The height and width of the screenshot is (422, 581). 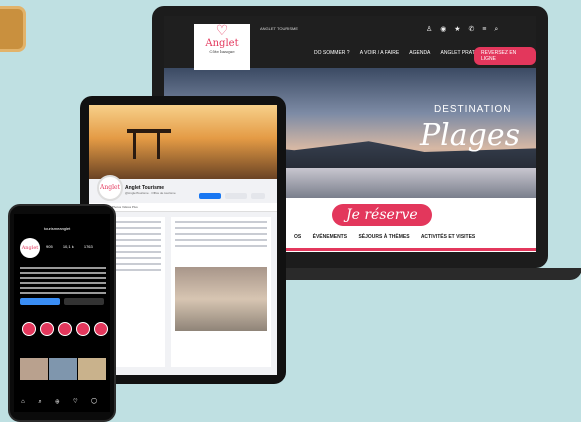 What do you see at coordinates (57, 228) in the screenshot?
I see `profile-handle: tourismeanglet` at bounding box center [57, 228].